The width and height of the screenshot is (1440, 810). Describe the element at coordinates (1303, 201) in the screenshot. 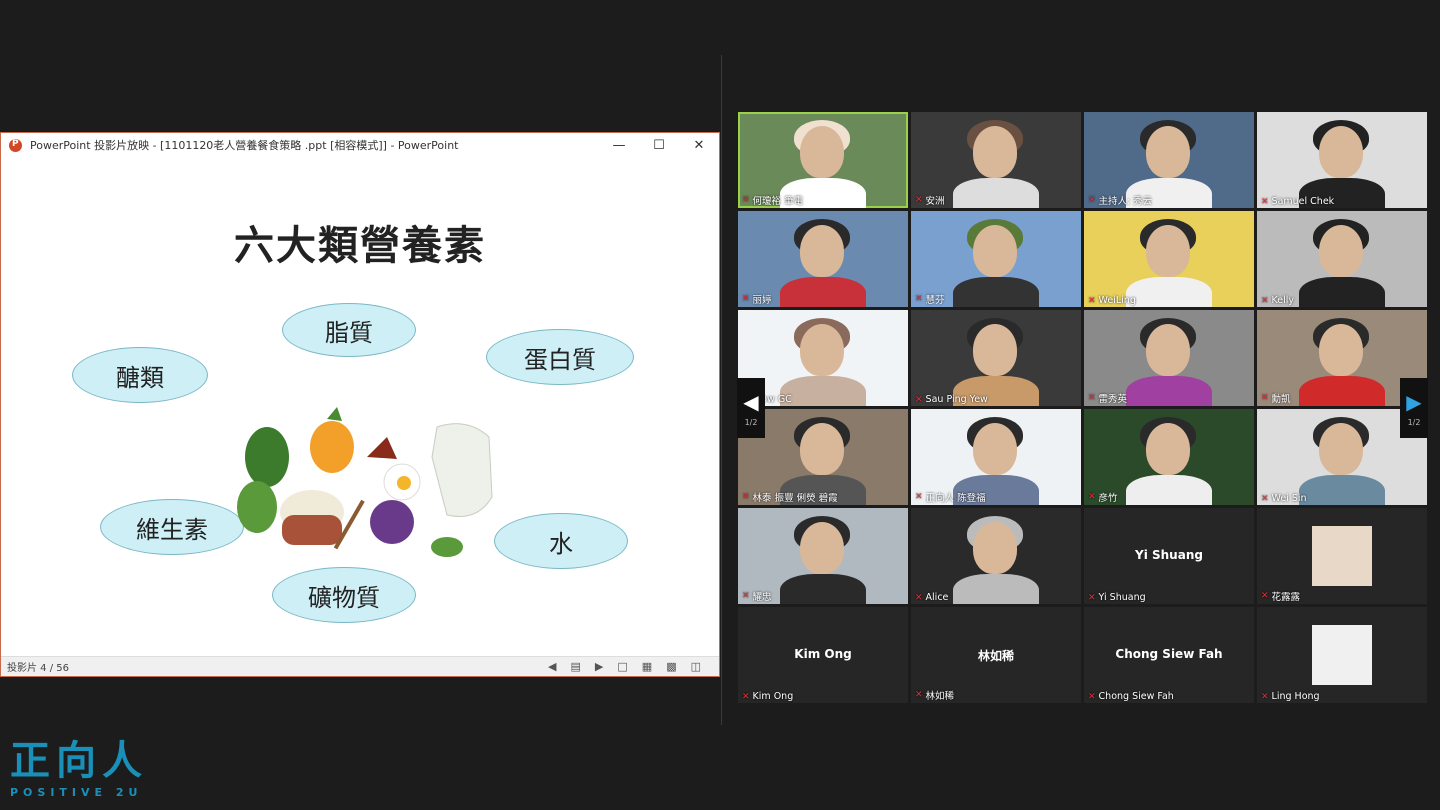

I see `participant-name: Samuel Chek` at that location.